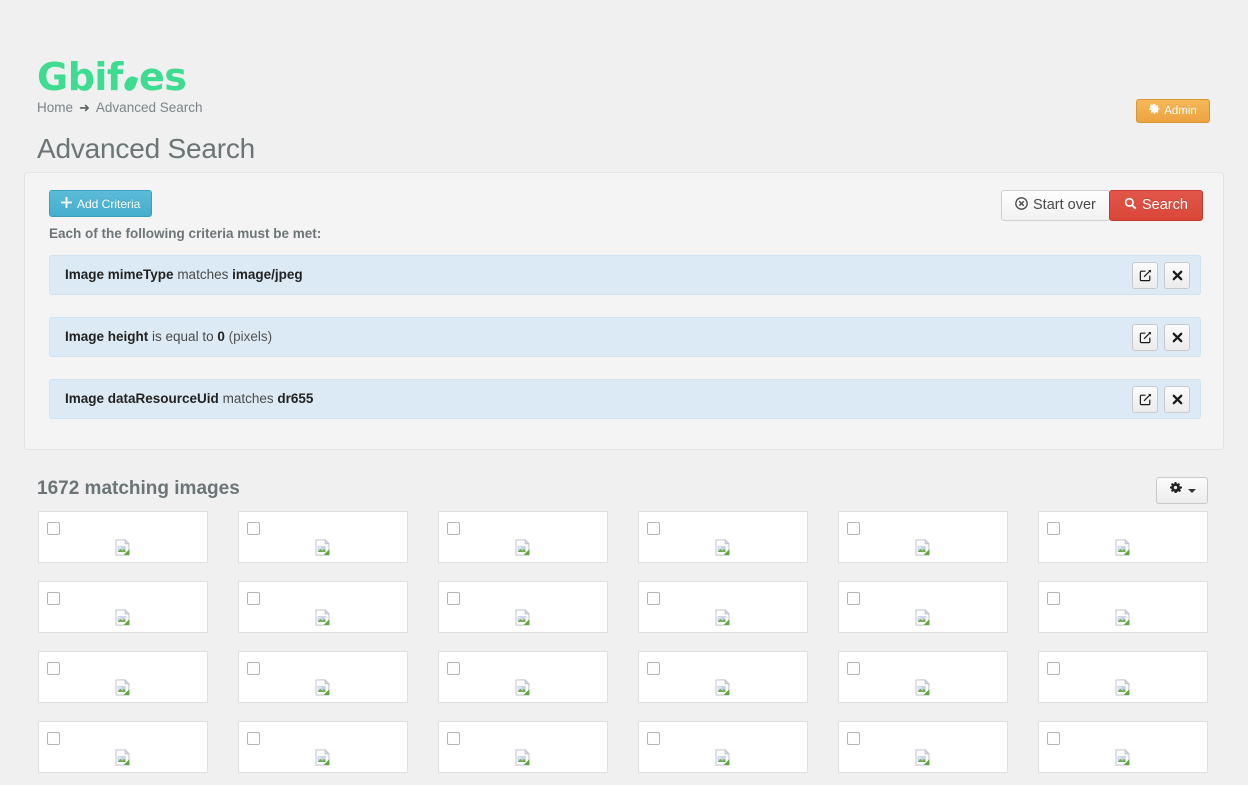 The height and width of the screenshot is (785, 1248). I want to click on circle-x-icon, so click(1021, 205).